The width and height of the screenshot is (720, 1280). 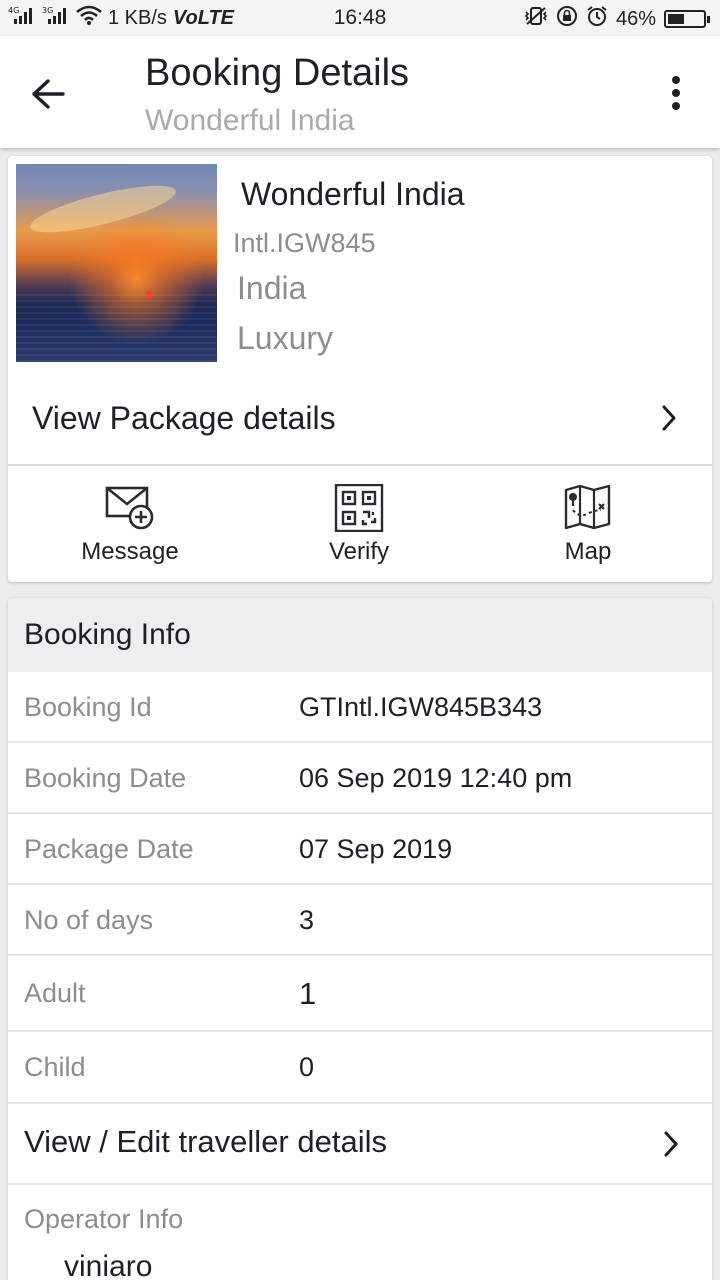 I want to click on row-key: Booking Id, so click(x=88, y=707).